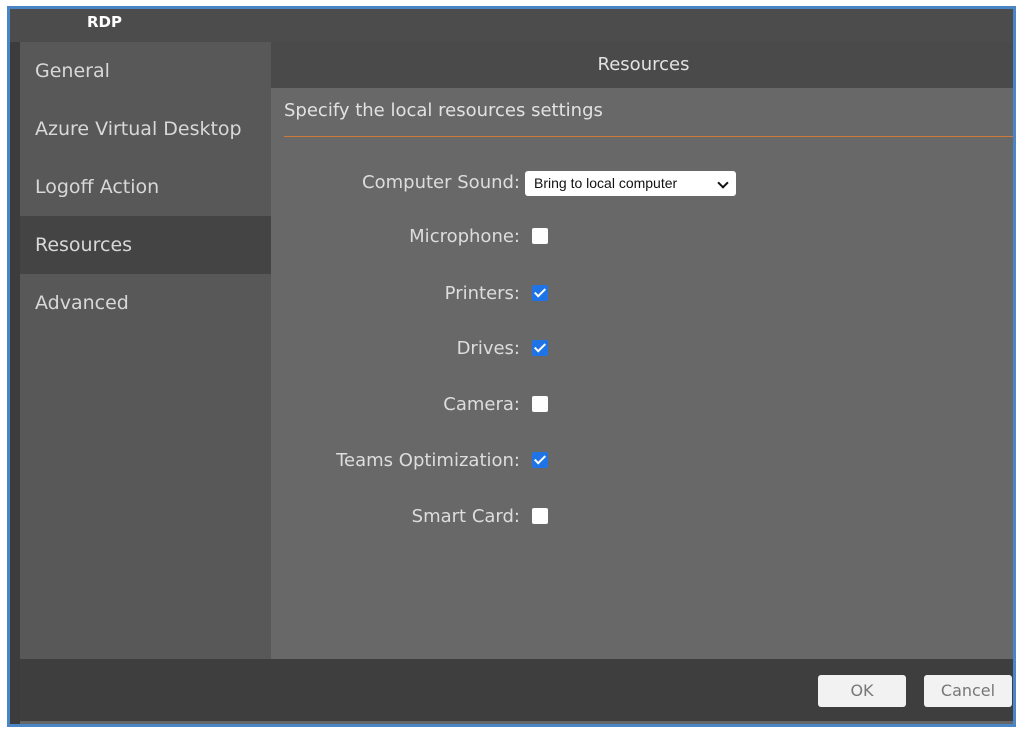  Describe the element at coordinates (428, 460) in the screenshot. I see `teams-optimization-label: Teams Optimization:` at that location.